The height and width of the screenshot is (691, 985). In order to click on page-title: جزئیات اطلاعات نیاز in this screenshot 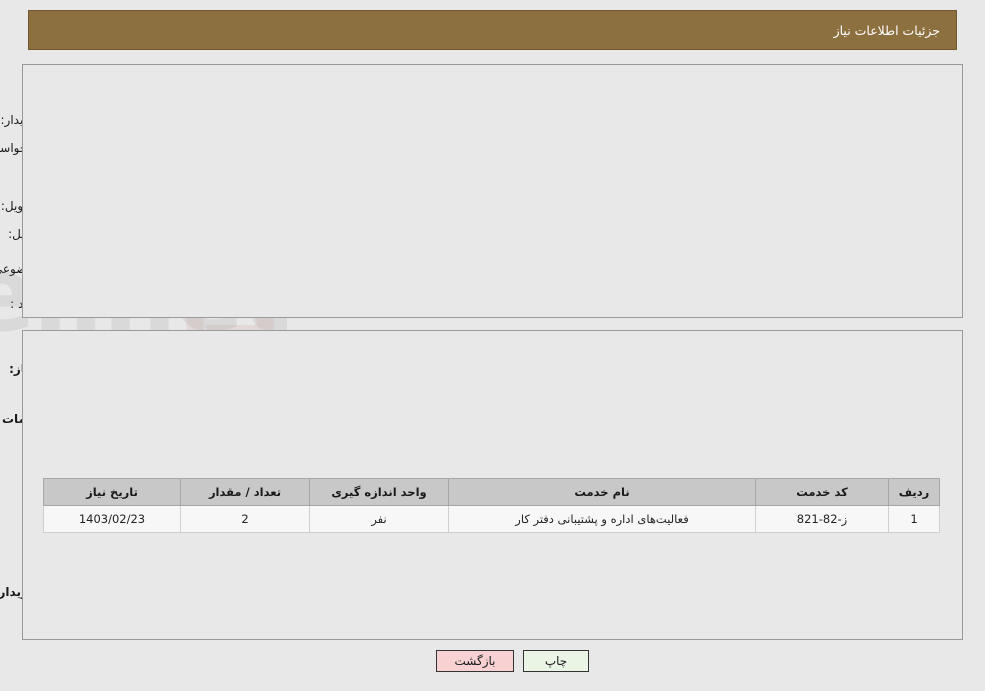, I will do `click(886, 30)`.